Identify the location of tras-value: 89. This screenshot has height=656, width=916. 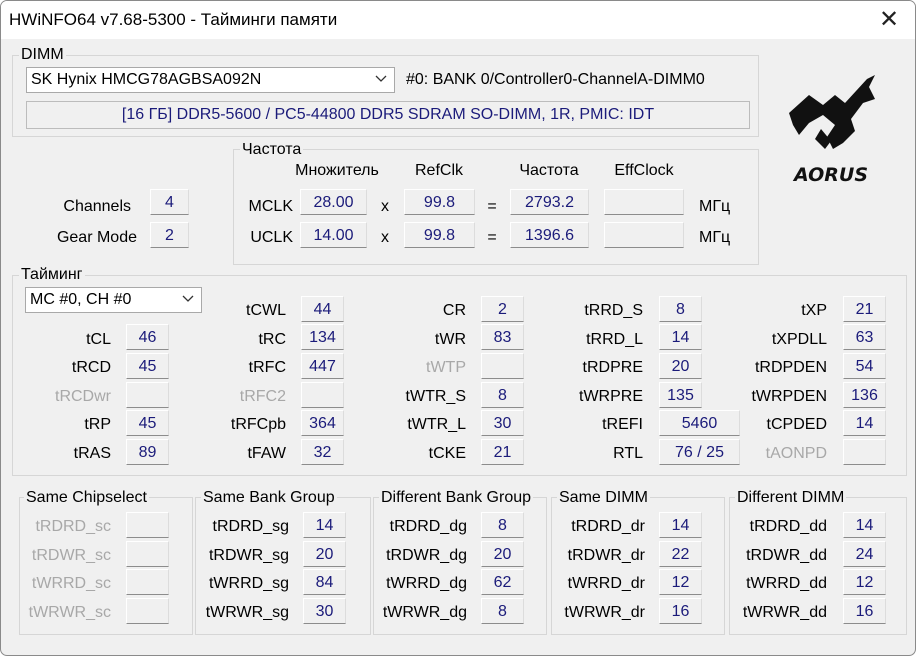
(147, 452).